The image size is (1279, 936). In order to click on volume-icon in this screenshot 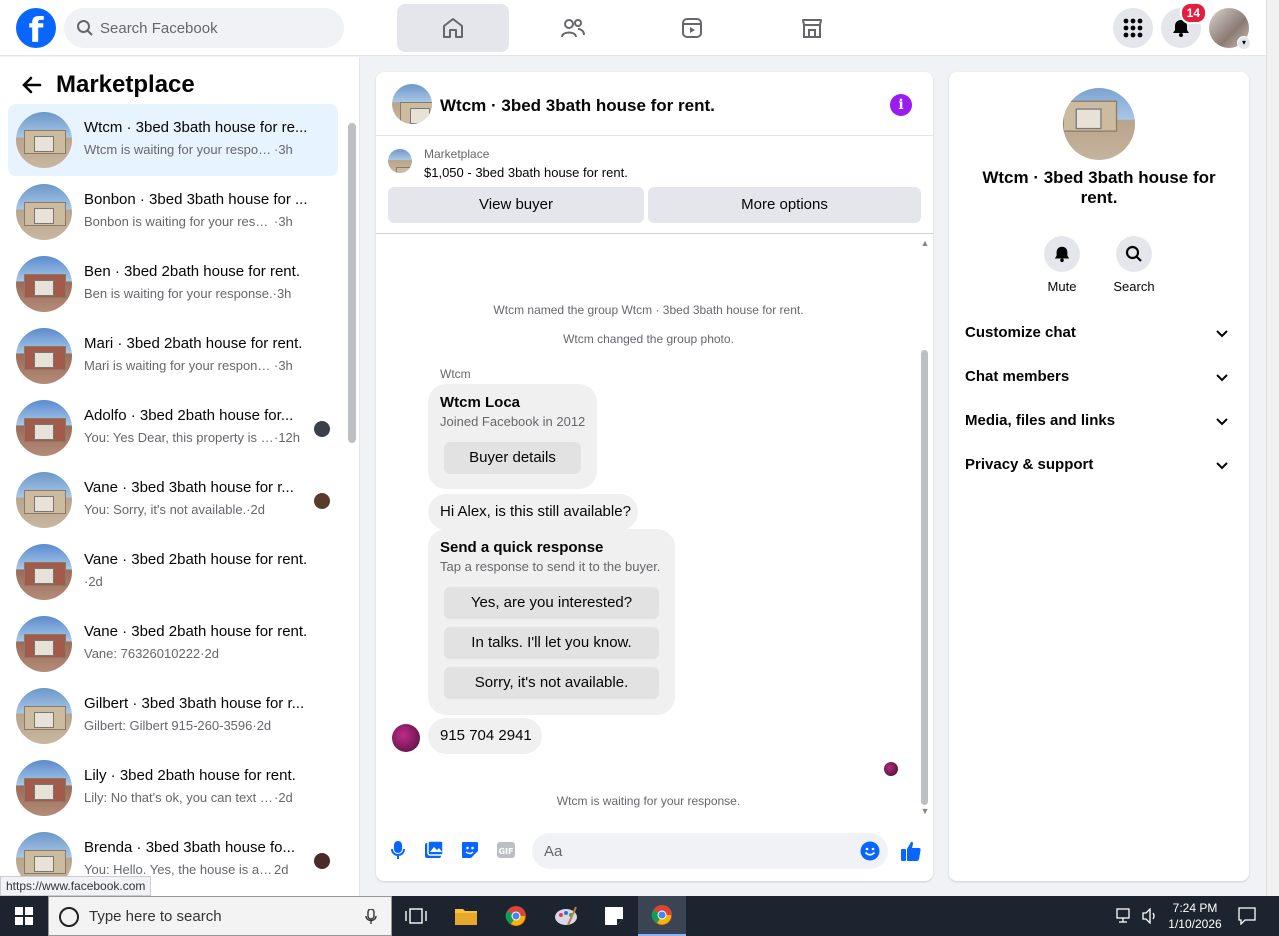, I will do `click(1150, 918)`.